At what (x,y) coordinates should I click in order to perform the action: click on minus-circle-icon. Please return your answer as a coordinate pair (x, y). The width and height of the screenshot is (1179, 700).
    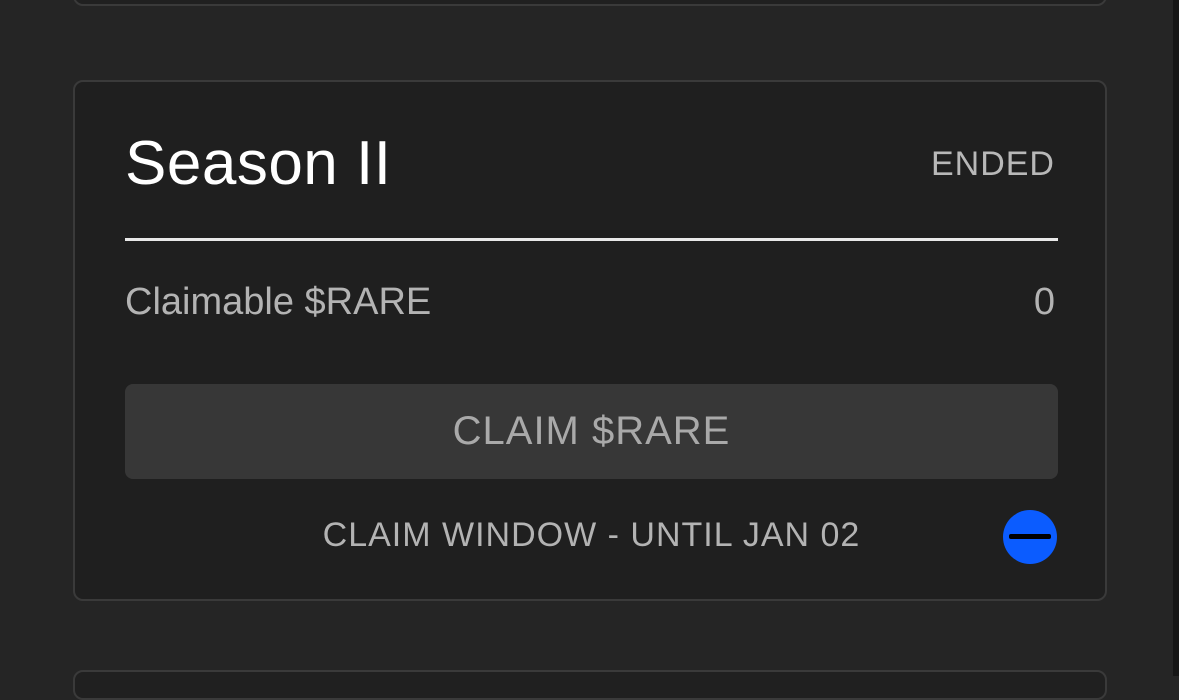
    Looking at the image, I should click on (1030, 537).